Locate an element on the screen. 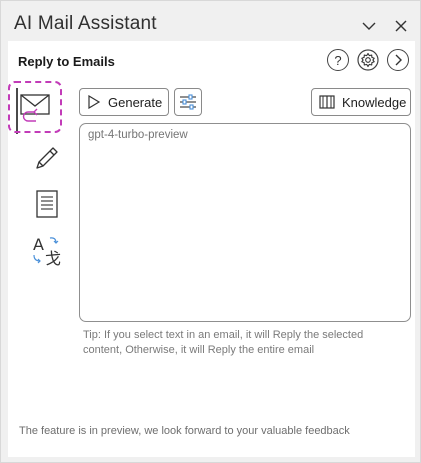  generation-settings-button is located at coordinates (188, 102).